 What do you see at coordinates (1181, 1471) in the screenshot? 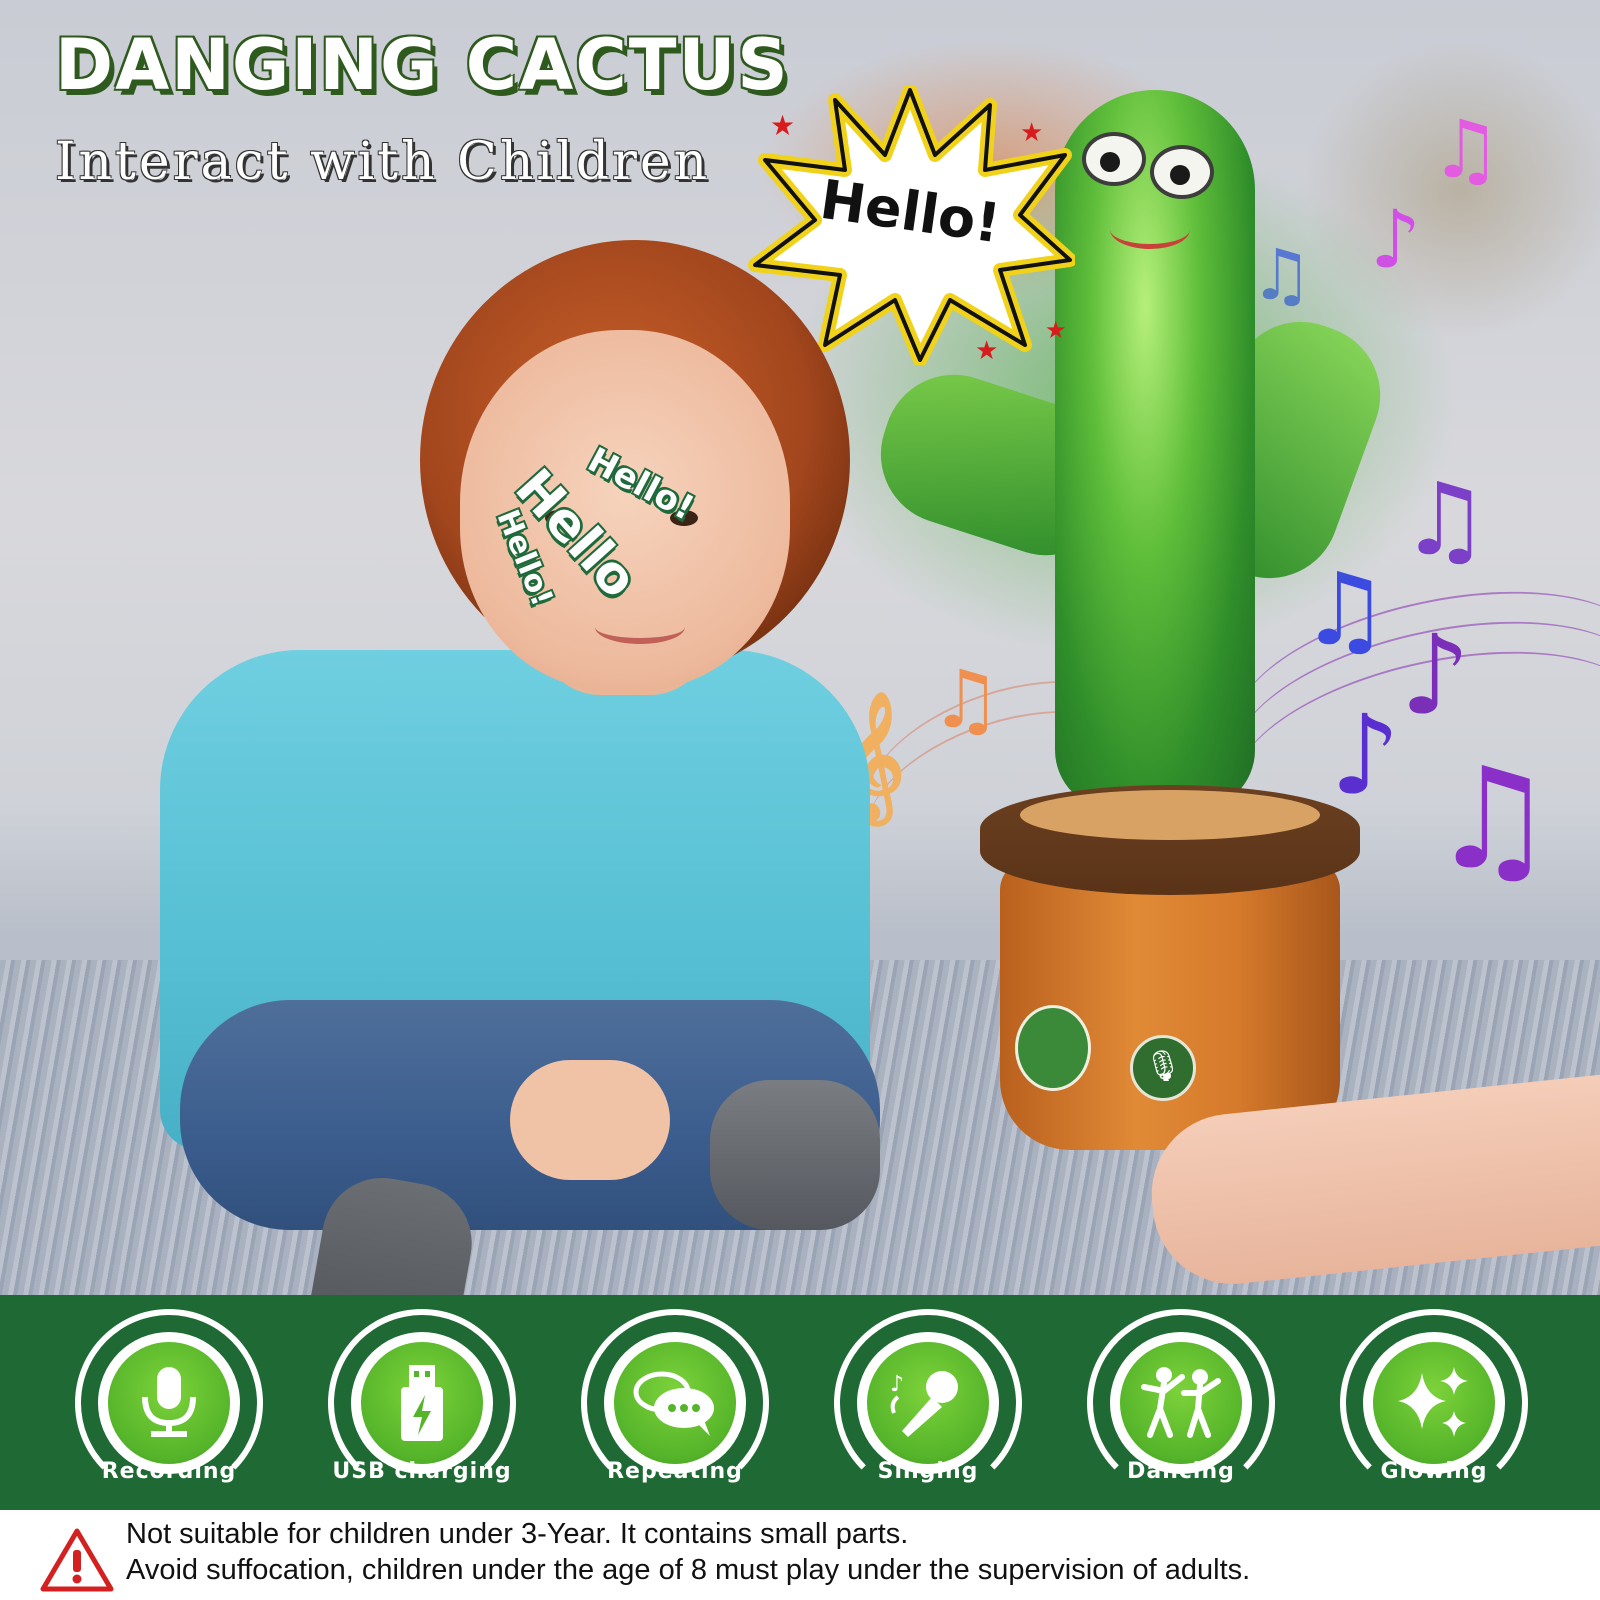
I see `feature-label: Dancing` at bounding box center [1181, 1471].